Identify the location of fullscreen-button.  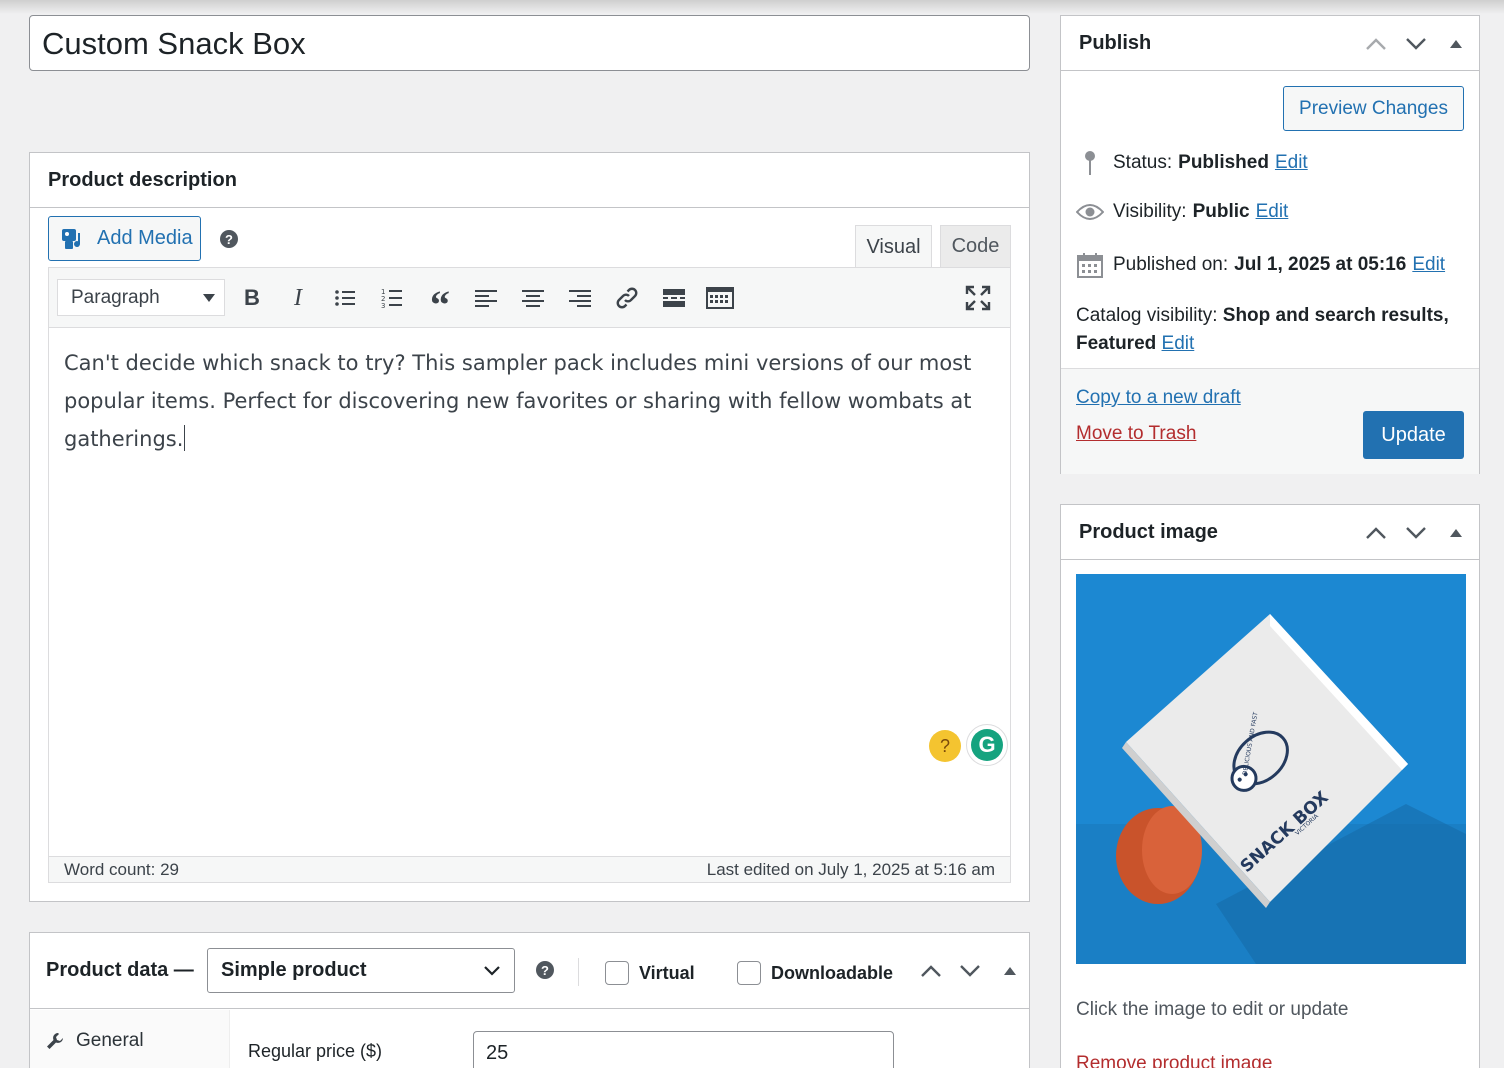
(978, 298).